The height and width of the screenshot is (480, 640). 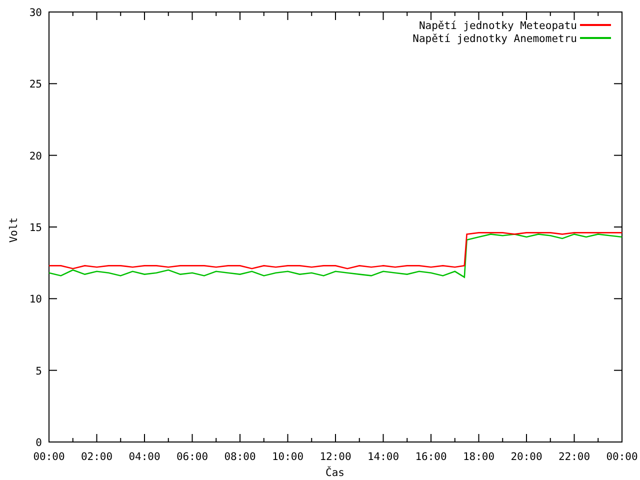 I want to click on y-tick-label: 20, so click(x=35, y=156).